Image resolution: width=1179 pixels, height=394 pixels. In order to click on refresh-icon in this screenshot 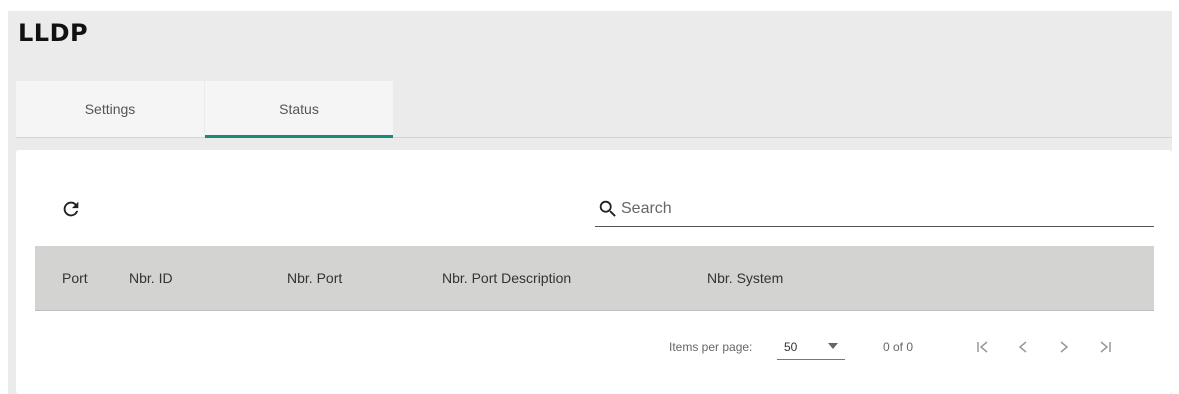, I will do `click(71, 209)`.